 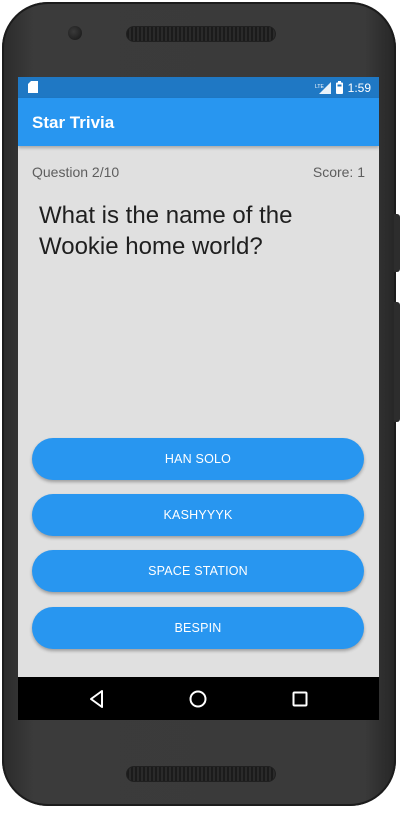 I want to click on sd-card-icon, so click(x=33, y=87).